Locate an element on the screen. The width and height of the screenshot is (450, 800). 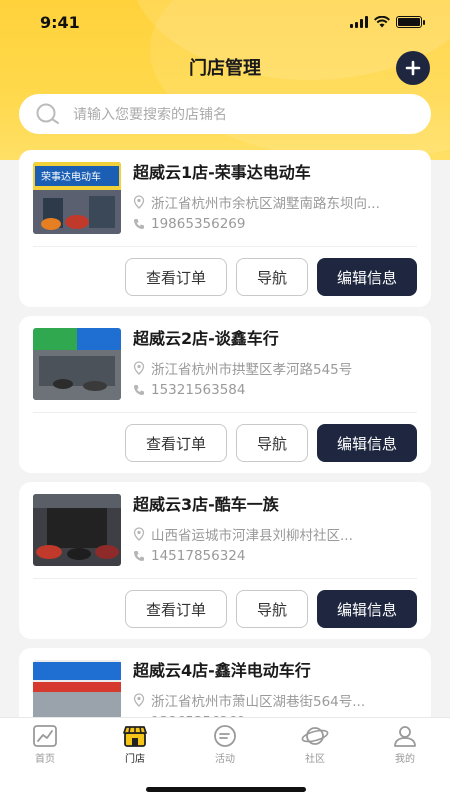
search-placeholder: 请输入您要搜索的店铺名 is located at coordinates (150, 115).